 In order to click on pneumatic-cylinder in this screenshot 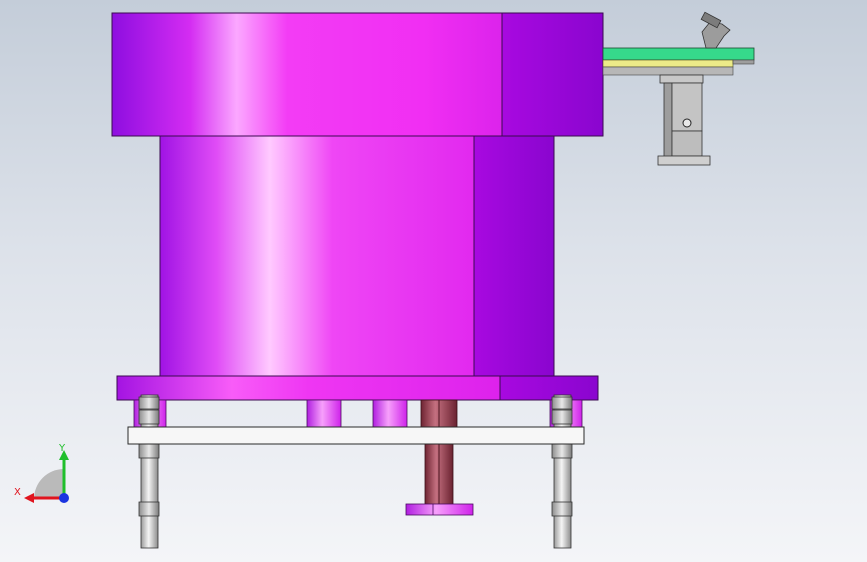, I will do `click(439, 457)`.